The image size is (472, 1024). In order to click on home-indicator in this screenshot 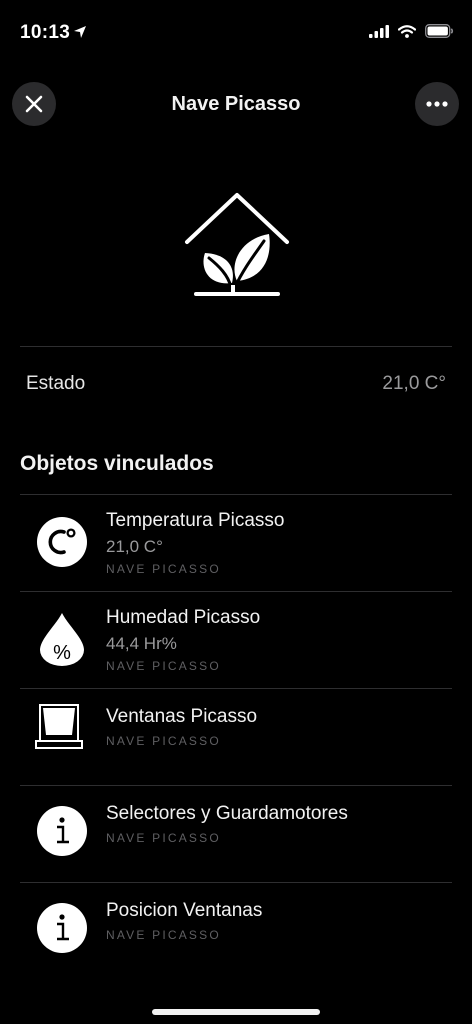, I will do `click(236, 1012)`.